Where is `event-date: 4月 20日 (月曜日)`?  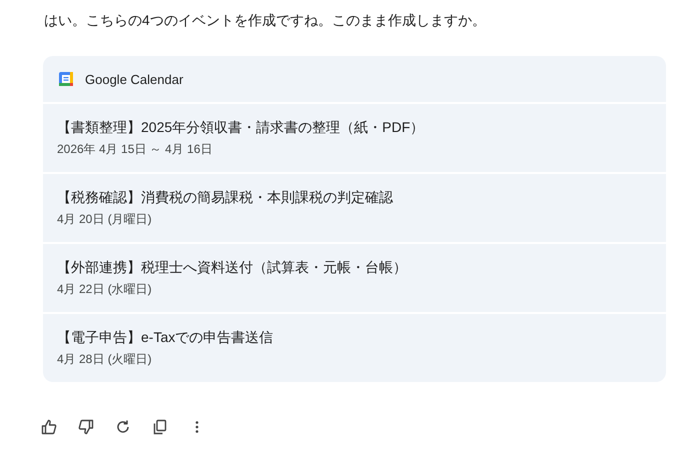 event-date: 4月 20日 (月曜日) is located at coordinates (105, 219).